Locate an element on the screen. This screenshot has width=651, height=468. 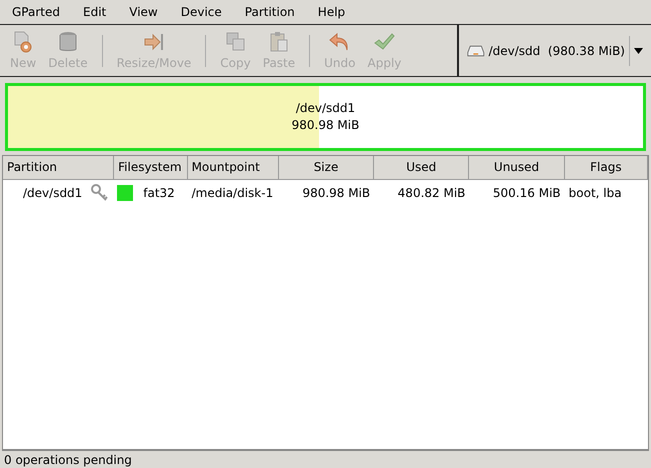
table-cell: boot, lba is located at coordinates (595, 193).